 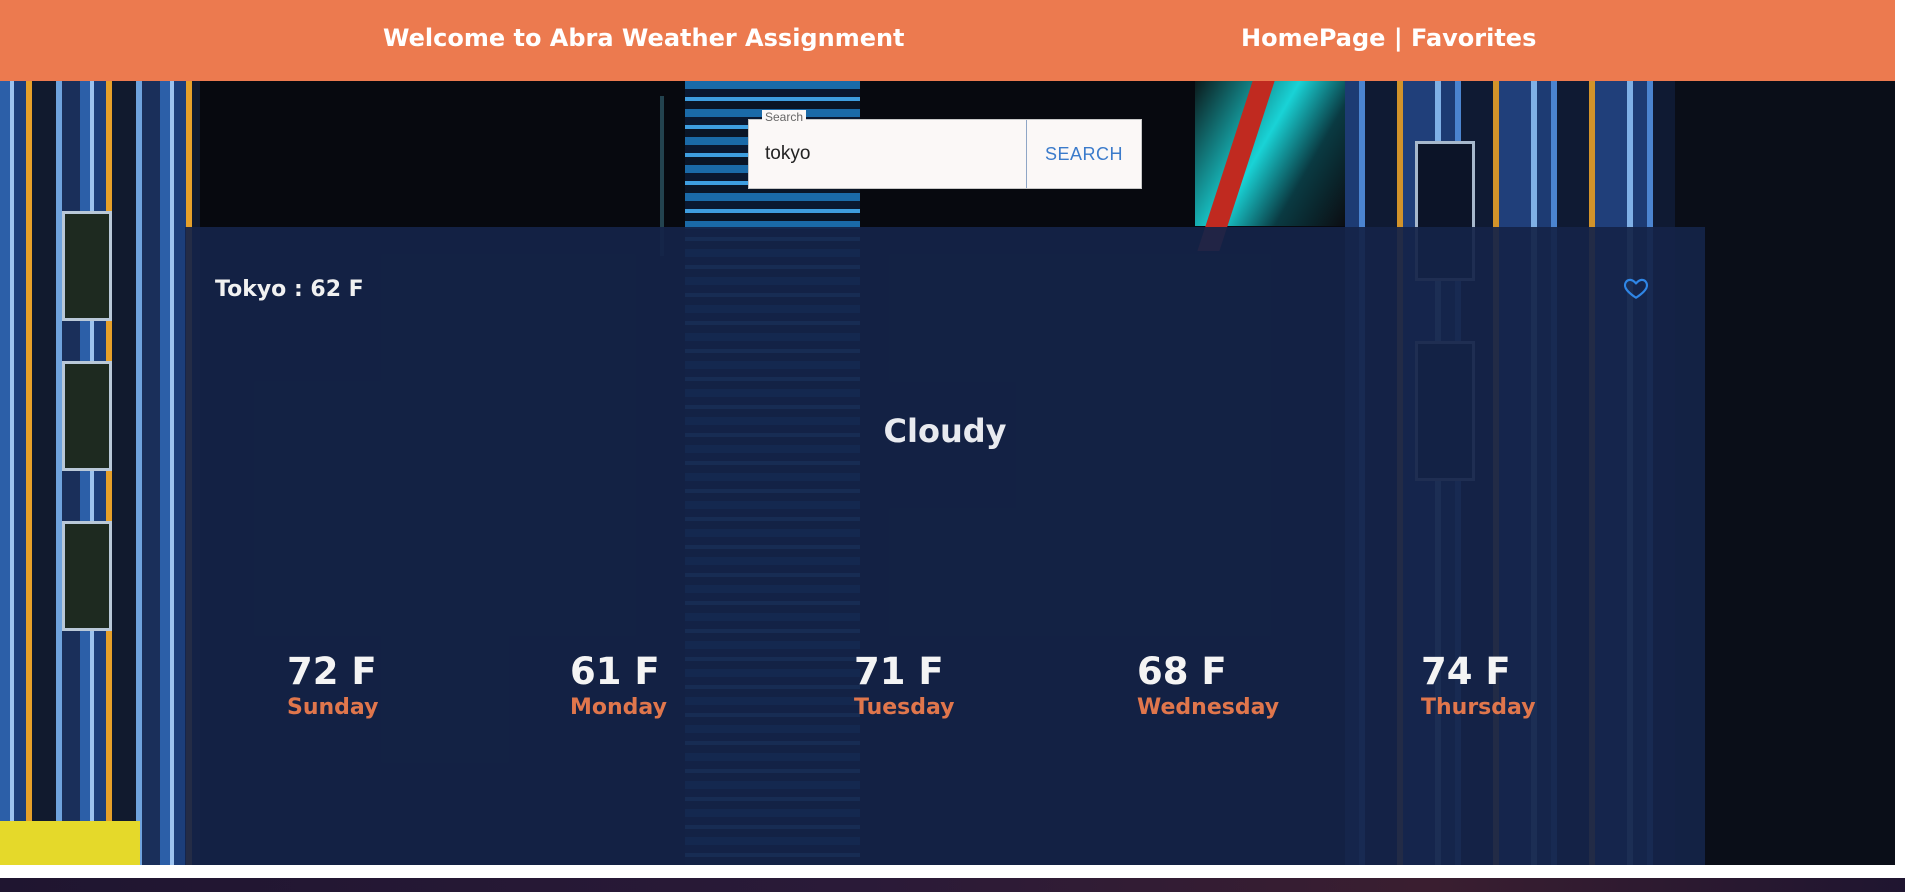 What do you see at coordinates (1182, 671) in the screenshot?
I see `forecast-temperature: 68 F` at bounding box center [1182, 671].